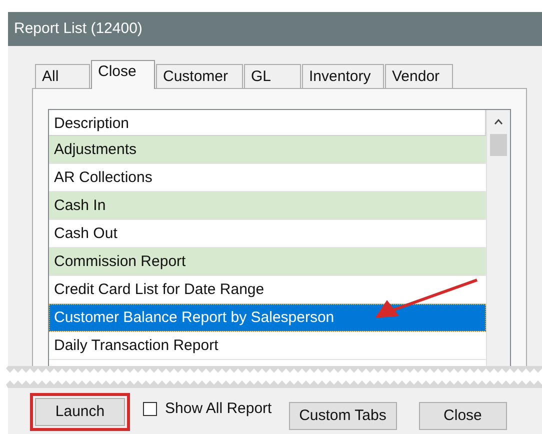  What do you see at coordinates (218, 409) in the screenshot?
I see `checkbox-label: Show All Report` at bounding box center [218, 409].